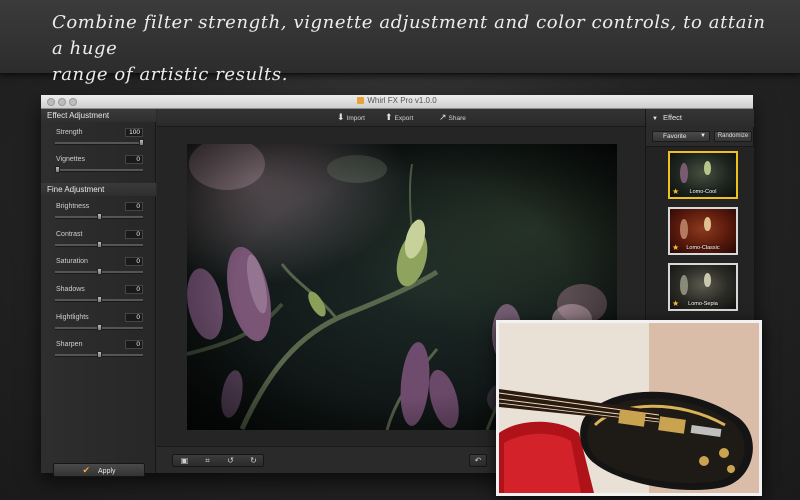  Describe the element at coordinates (134, 261) in the screenshot. I see `saturation-value: 0` at that location.